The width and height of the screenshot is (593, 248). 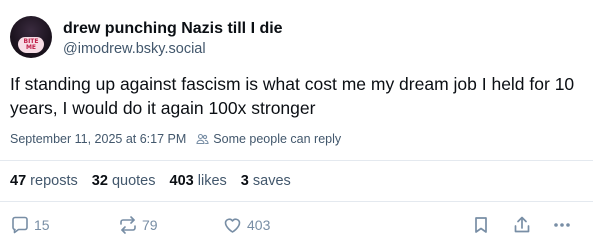 I want to click on saves-label: saves, so click(x=271, y=181).